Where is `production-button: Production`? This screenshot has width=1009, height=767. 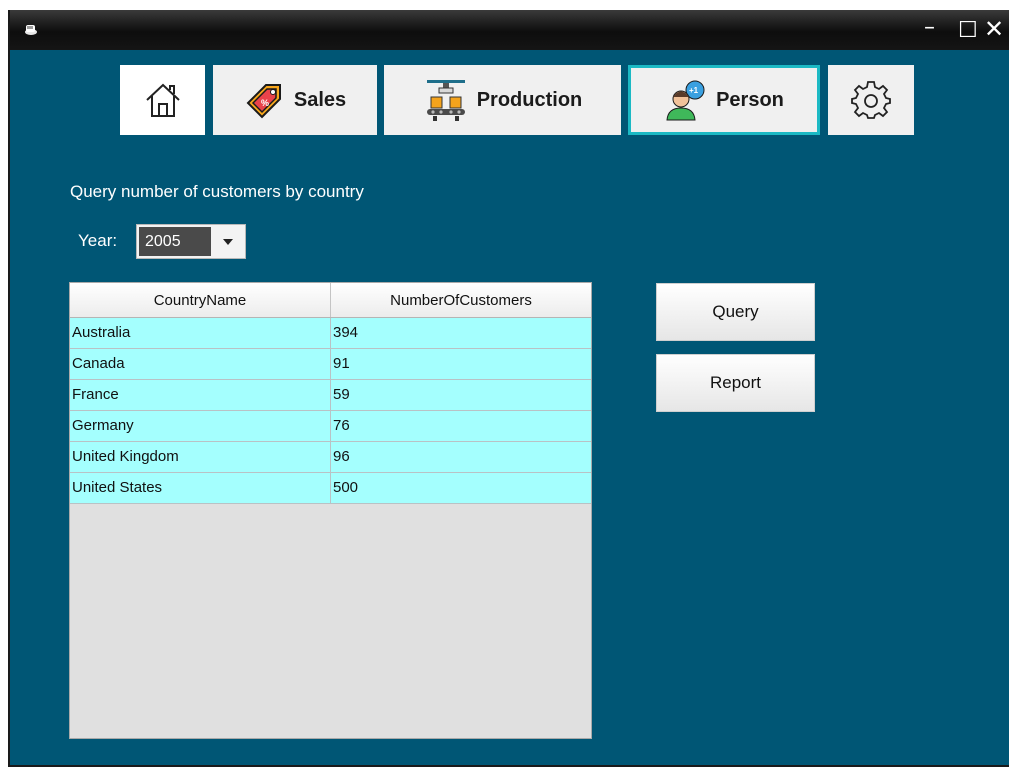
production-button: Production is located at coordinates (502, 100).